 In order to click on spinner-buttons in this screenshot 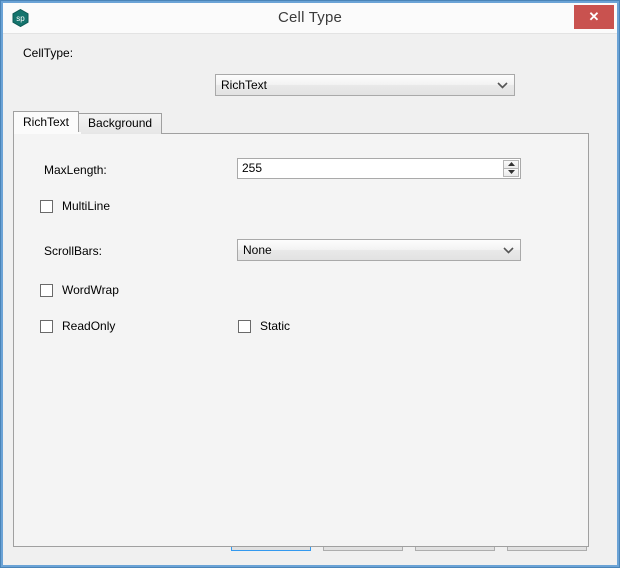, I will do `click(511, 168)`.